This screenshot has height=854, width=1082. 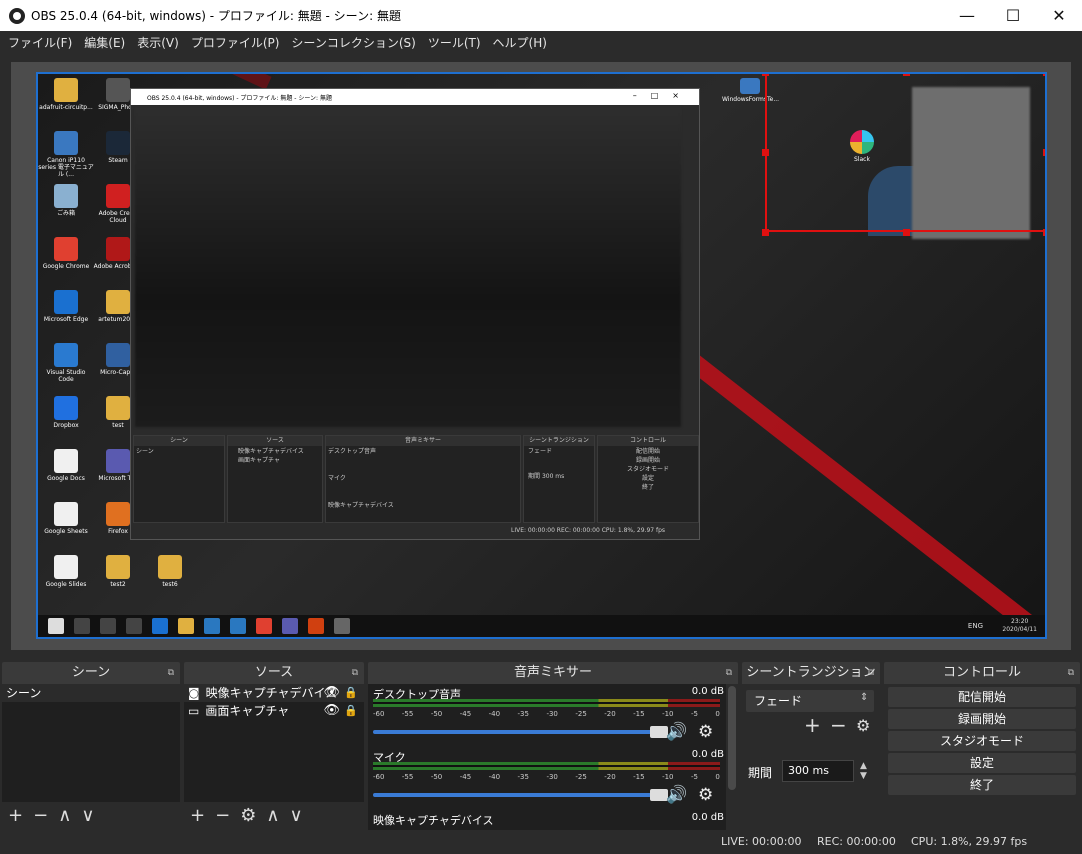 I want to click on desktop-icon: ごみ箱, so click(x=66, y=200).